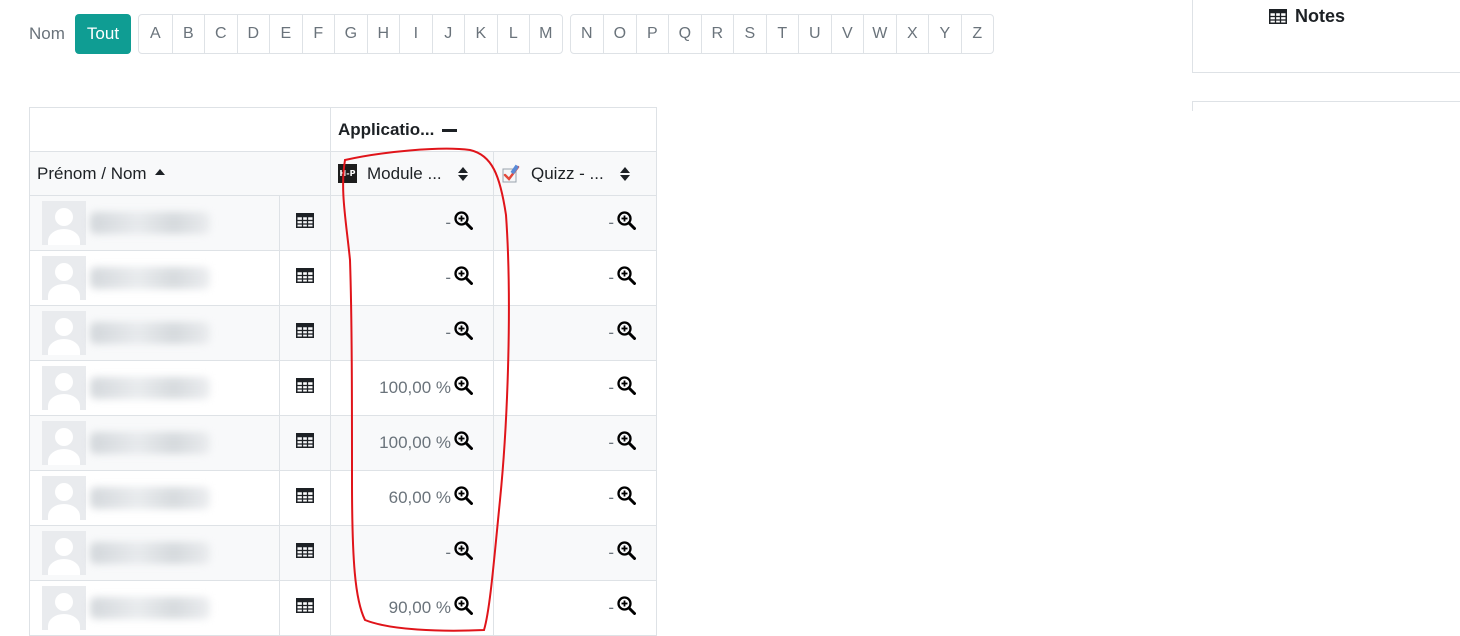  I want to click on filter-letter-i: I, so click(415, 34).